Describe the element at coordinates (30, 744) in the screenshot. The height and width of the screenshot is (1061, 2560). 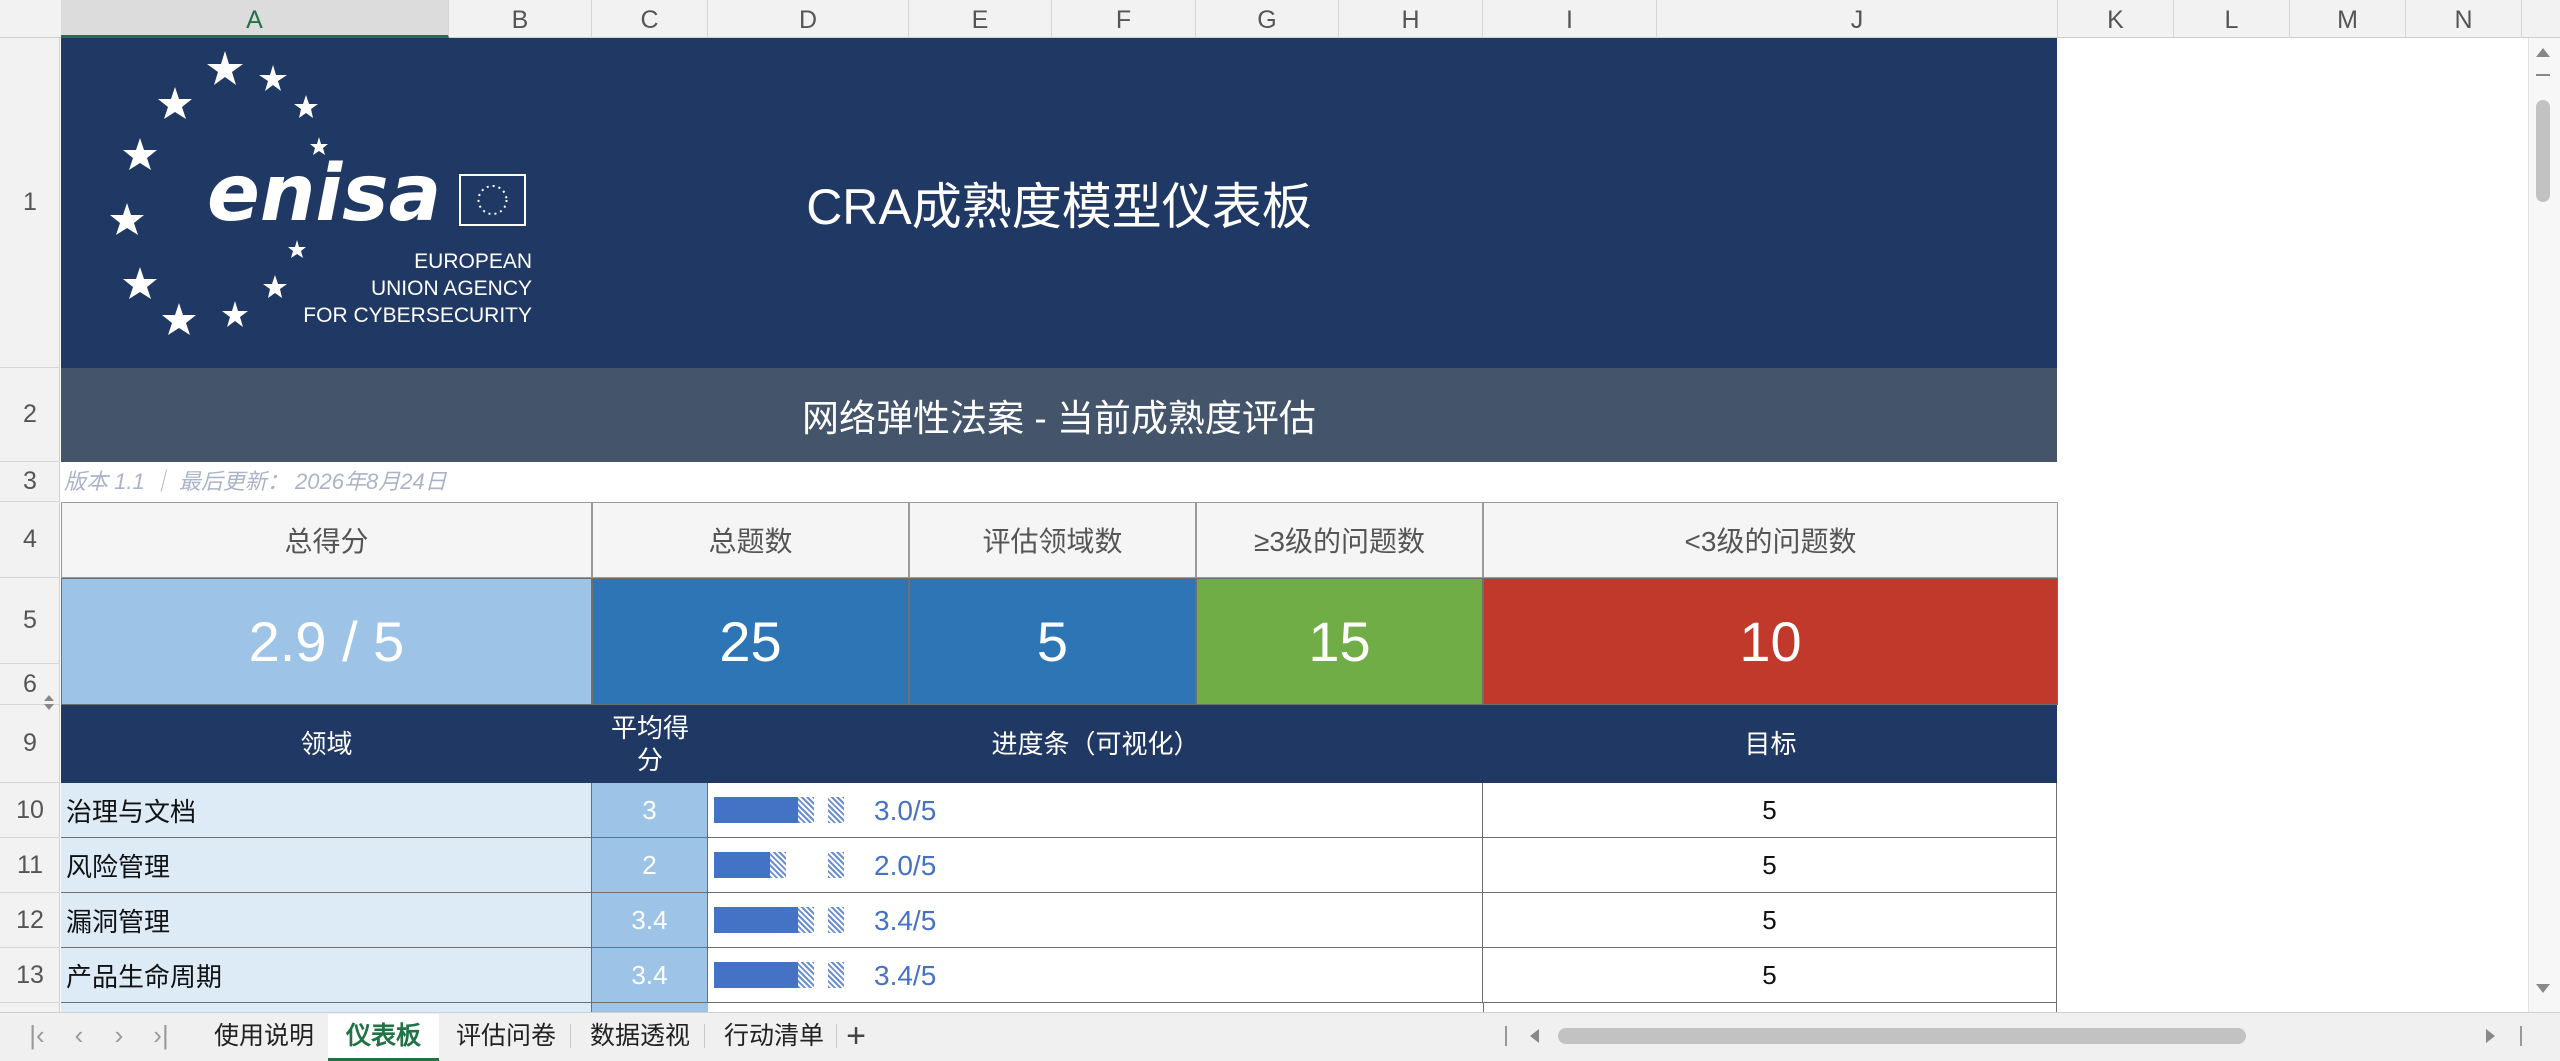
I see `row-header-9: 9` at that location.